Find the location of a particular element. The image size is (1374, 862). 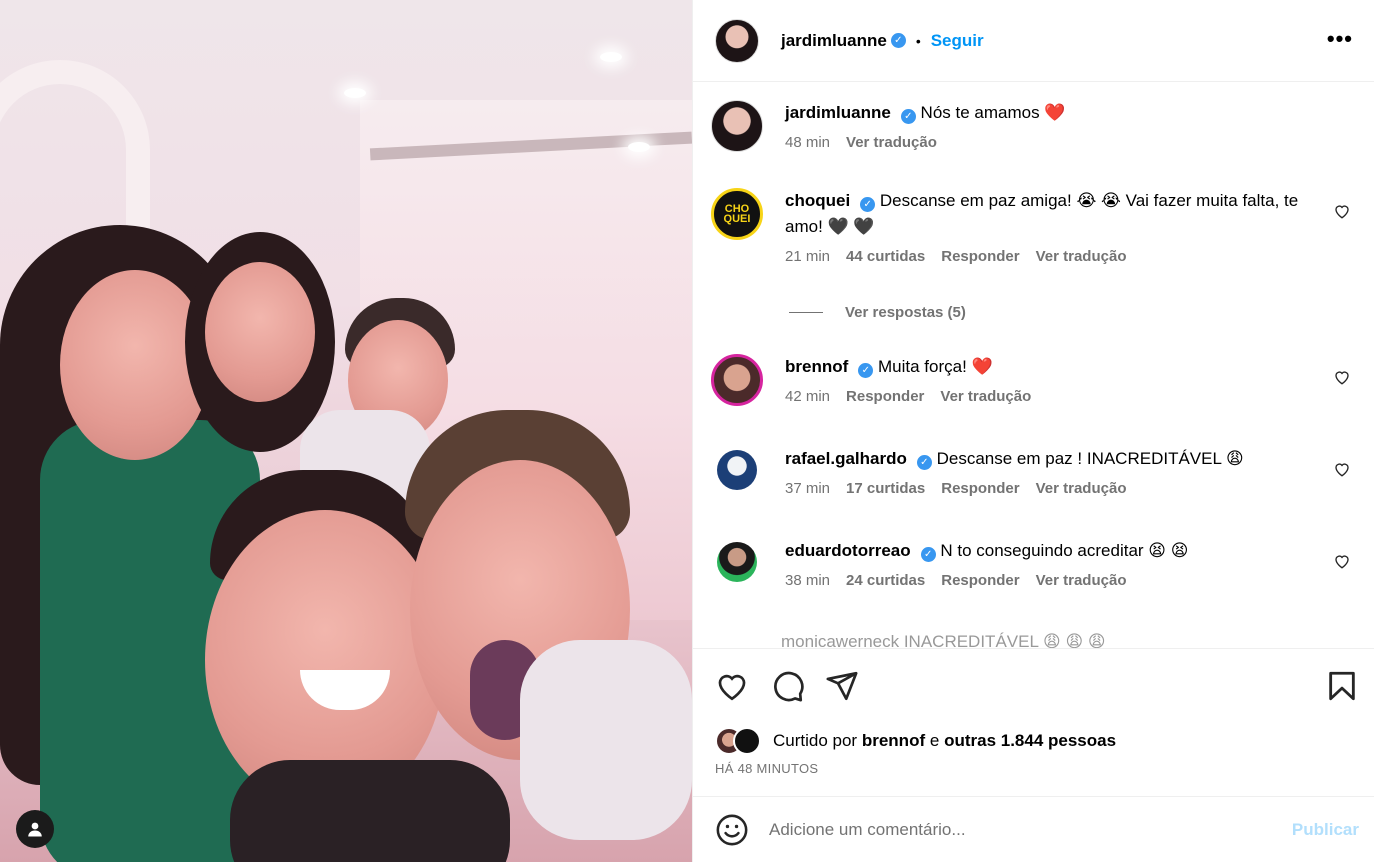

add-comment-bar: Publicar is located at coordinates (1033, 829).